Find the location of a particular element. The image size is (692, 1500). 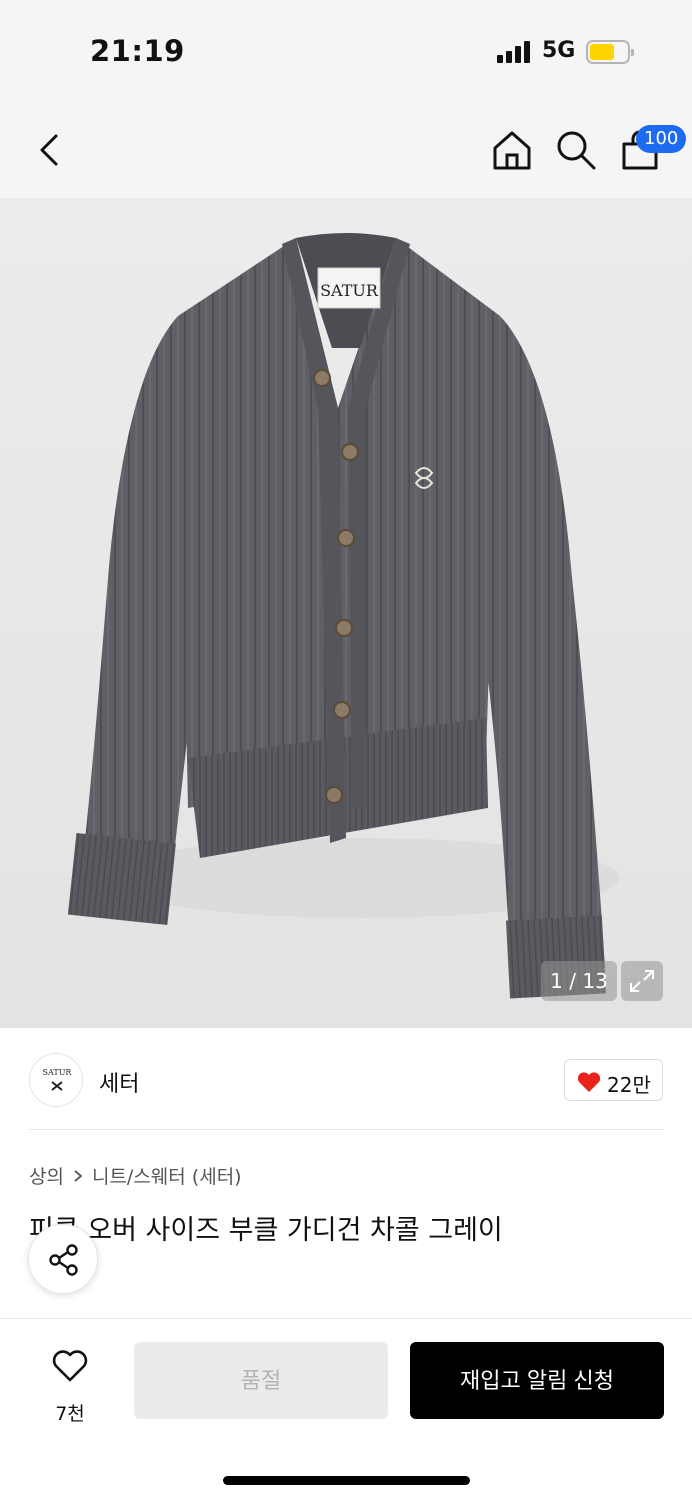

bottom-action-bar: 7천 품절 재입고 알림 신청 is located at coordinates (346, 1409).